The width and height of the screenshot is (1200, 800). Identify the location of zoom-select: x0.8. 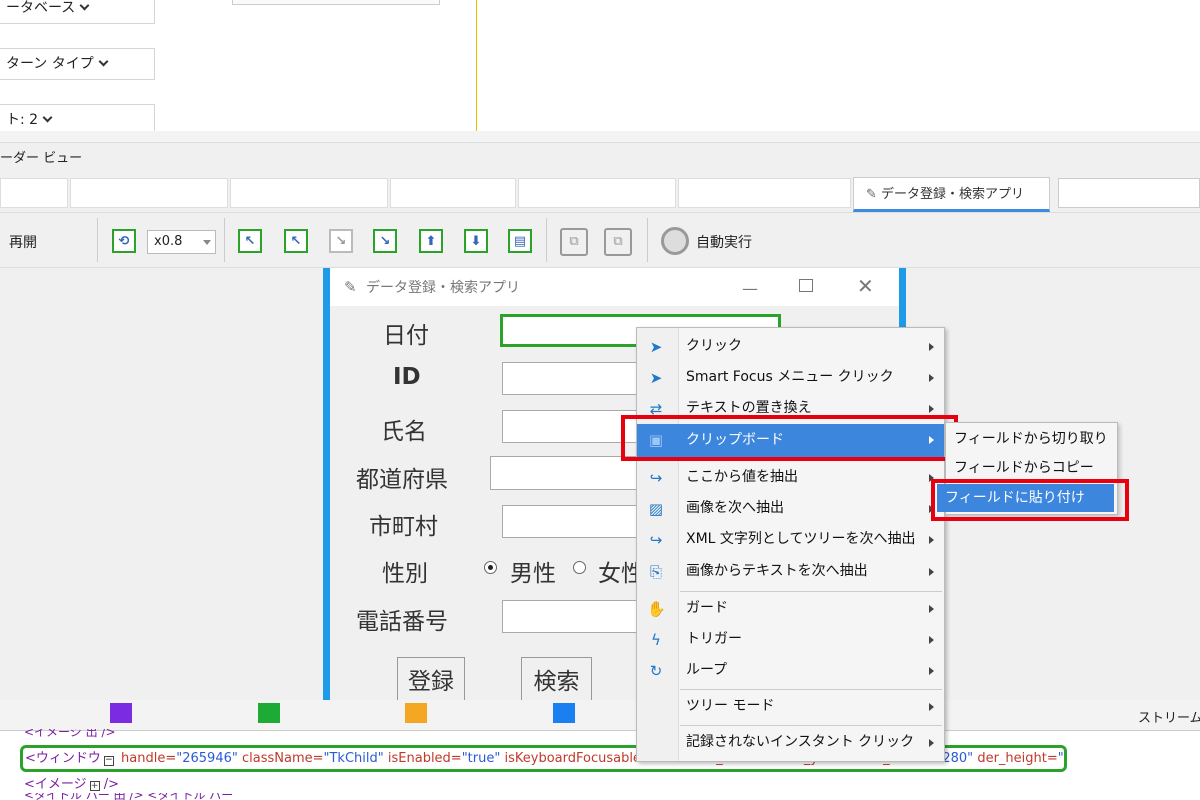
(181, 242).